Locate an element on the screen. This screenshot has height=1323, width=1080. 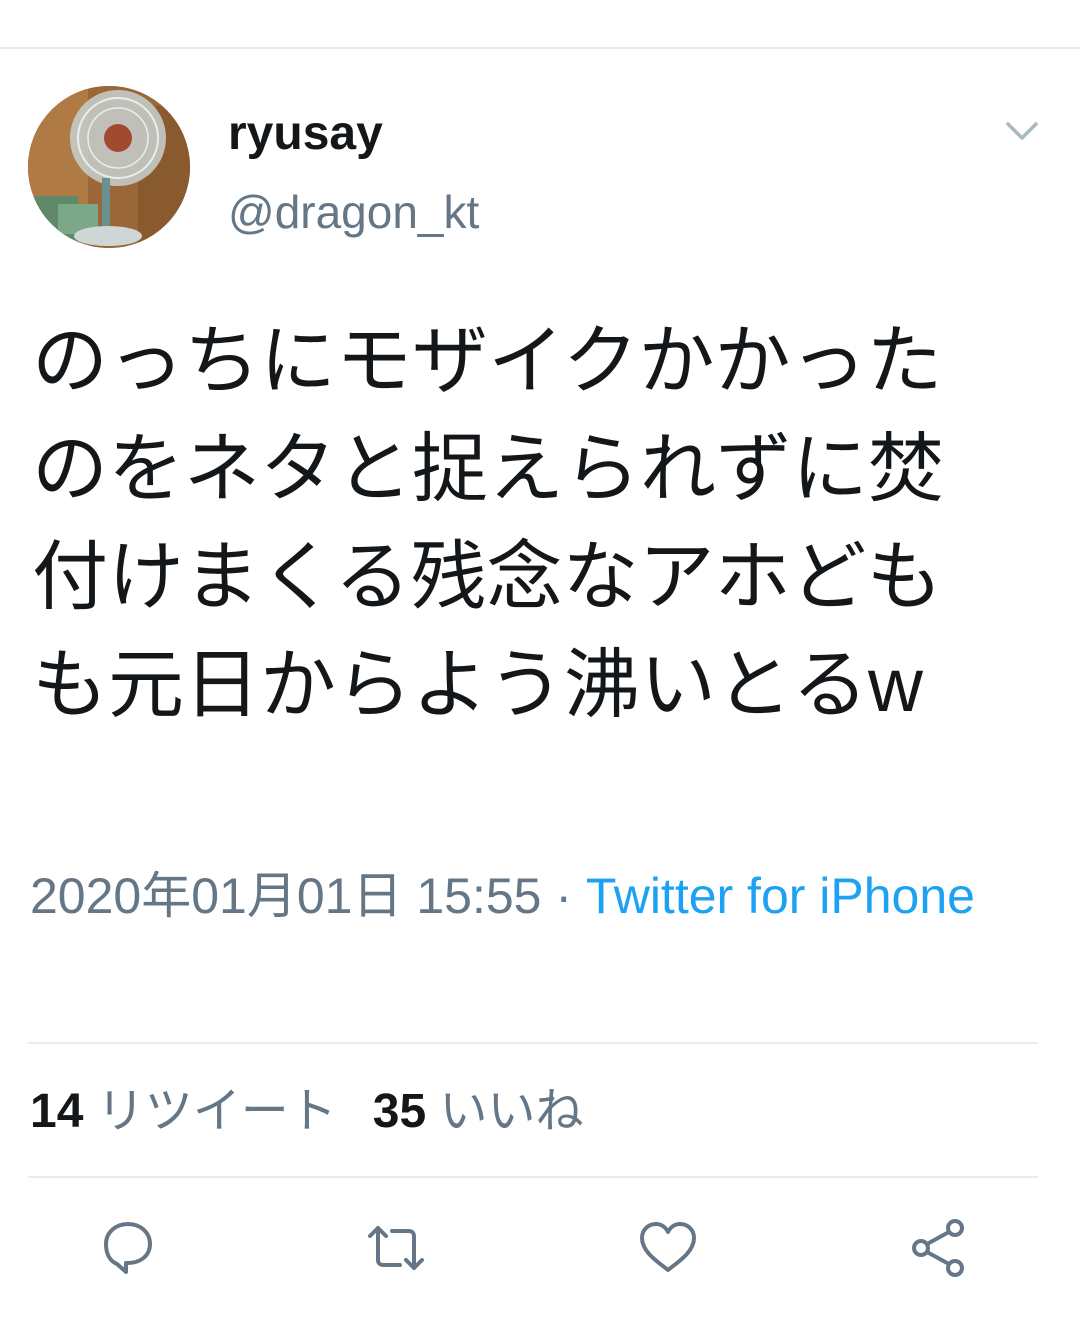
top-divider is located at coordinates (540, 48).